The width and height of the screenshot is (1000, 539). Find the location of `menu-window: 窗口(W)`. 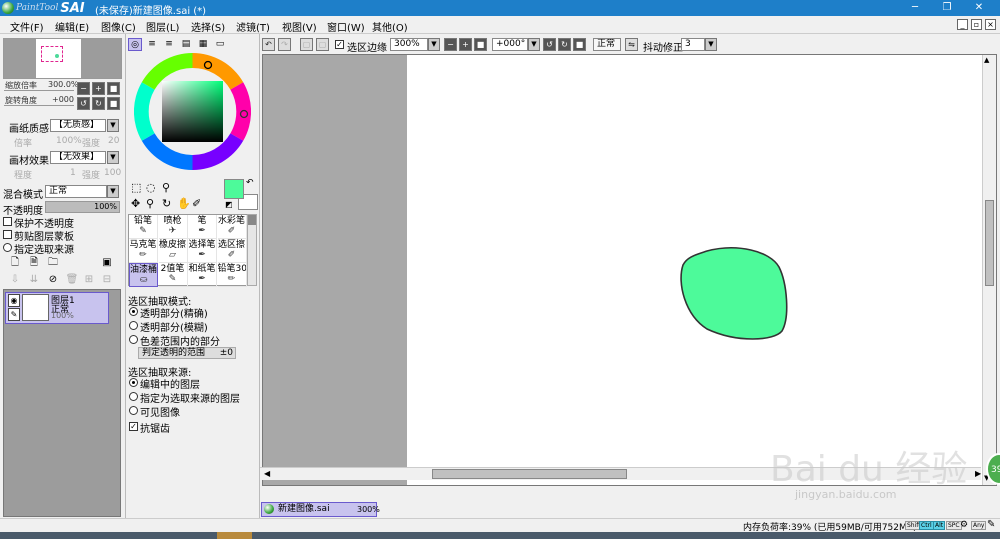

menu-window: 窗口(W) is located at coordinates (346, 26).